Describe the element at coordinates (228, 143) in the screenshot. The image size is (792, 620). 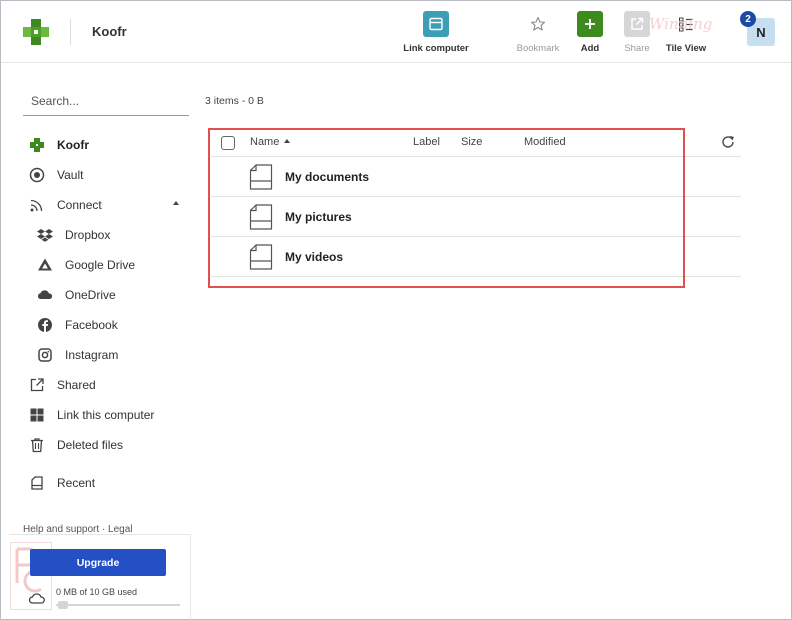
I see `select-all-checkbox` at that location.